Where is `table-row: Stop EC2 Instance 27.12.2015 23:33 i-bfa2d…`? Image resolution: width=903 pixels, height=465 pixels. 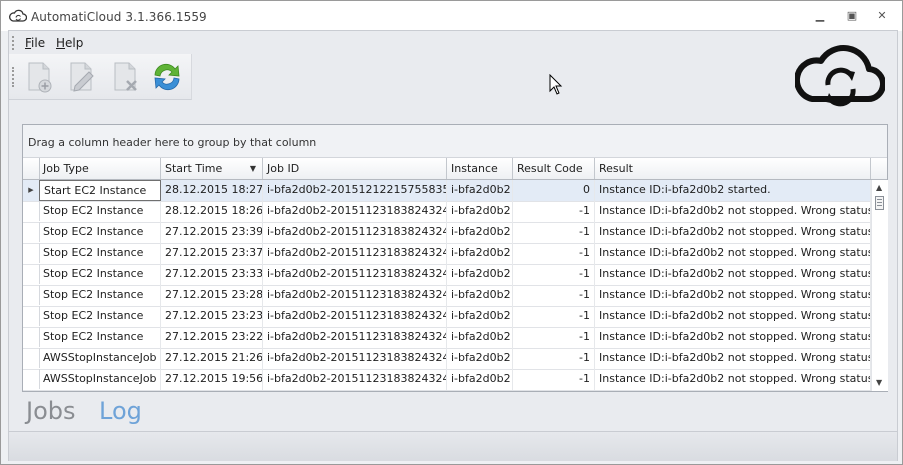 table-row: Stop EC2 Instance 27.12.2015 23:33 i-bfa2d… is located at coordinates (447, 275).